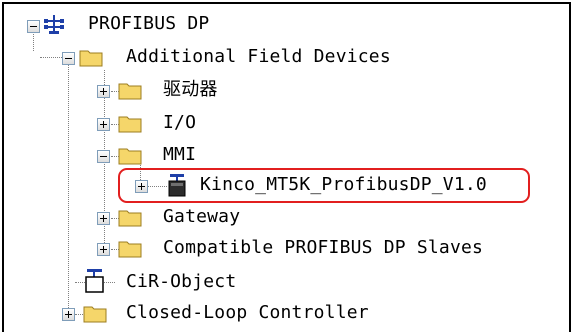 The width and height of the screenshot is (575, 332). I want to click on tree-node-label: 驱动器, so click(190, 89).